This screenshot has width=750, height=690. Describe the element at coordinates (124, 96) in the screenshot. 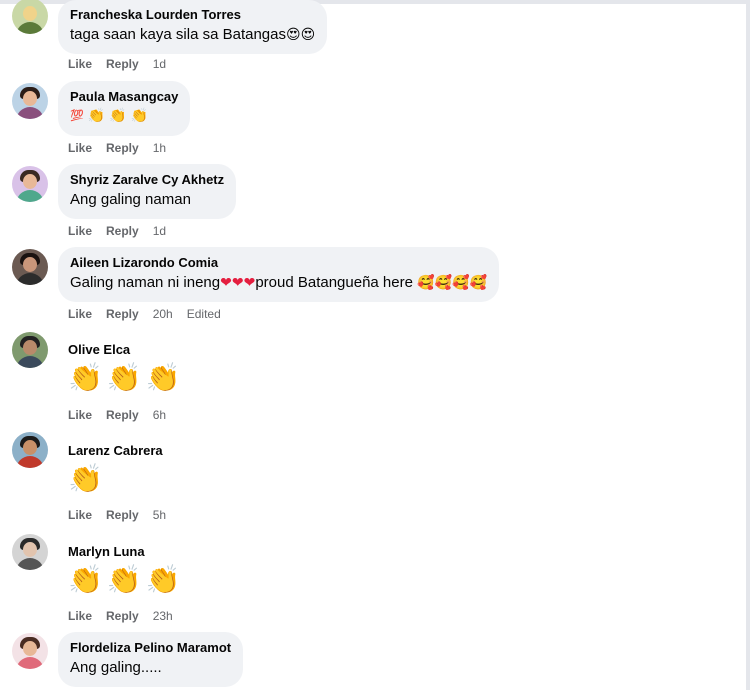

I see `comment-author: Paula Masangcay` at that location.